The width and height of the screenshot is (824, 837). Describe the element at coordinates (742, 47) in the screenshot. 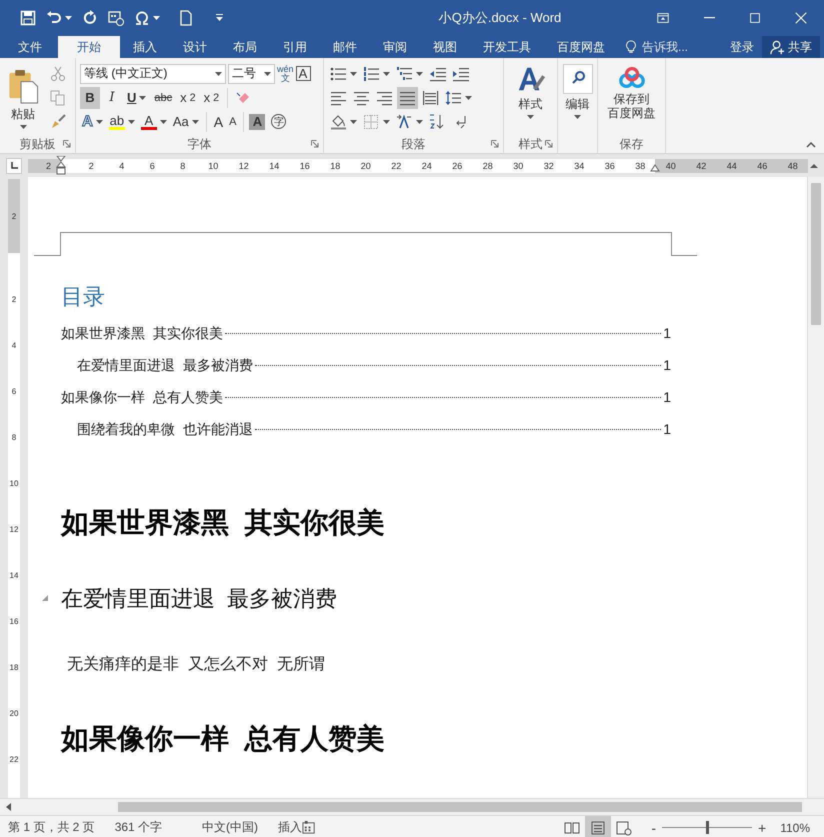

I see `sign-in-link: 登录` at that location.